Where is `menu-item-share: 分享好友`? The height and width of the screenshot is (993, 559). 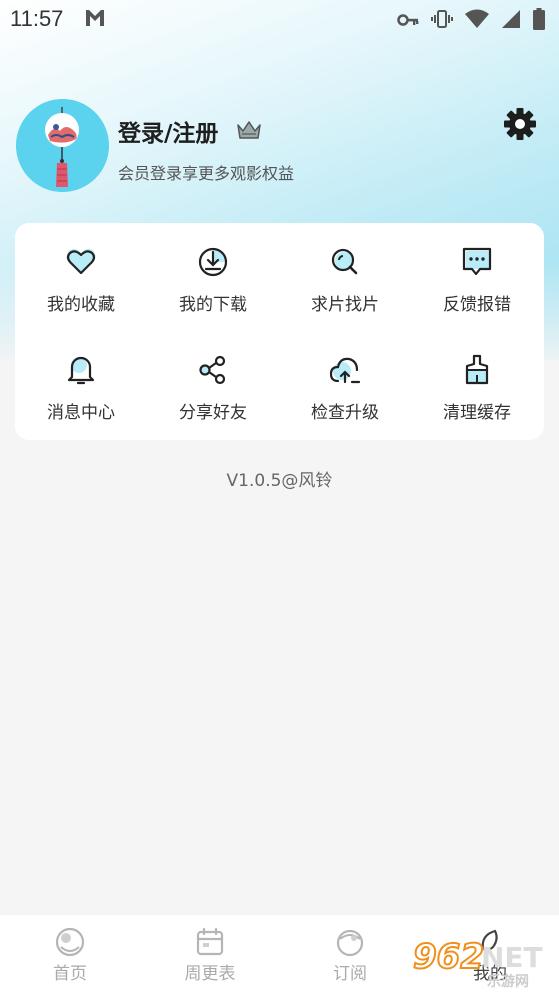 menu-item-share: 分享好友 is located at coordinates (213, 381).